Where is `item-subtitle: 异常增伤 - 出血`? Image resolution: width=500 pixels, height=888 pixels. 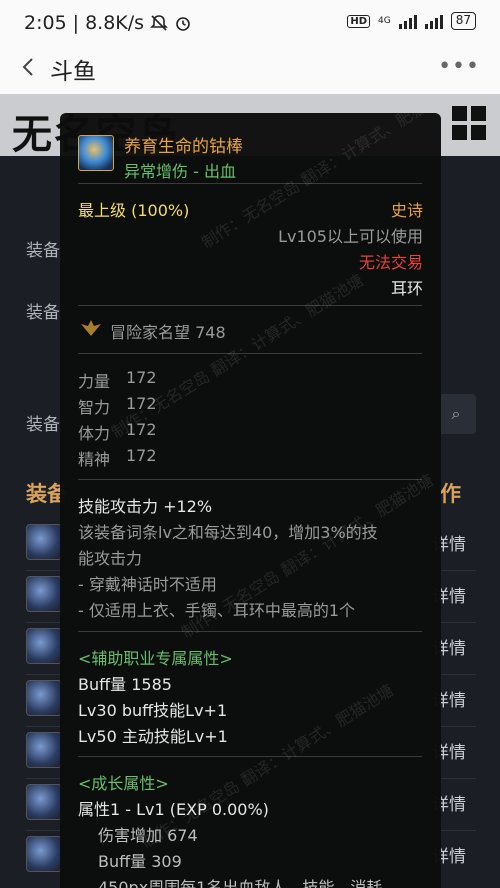 item-subtitle: 异常增伤 - 出血 is located at coordinates (180, 171).